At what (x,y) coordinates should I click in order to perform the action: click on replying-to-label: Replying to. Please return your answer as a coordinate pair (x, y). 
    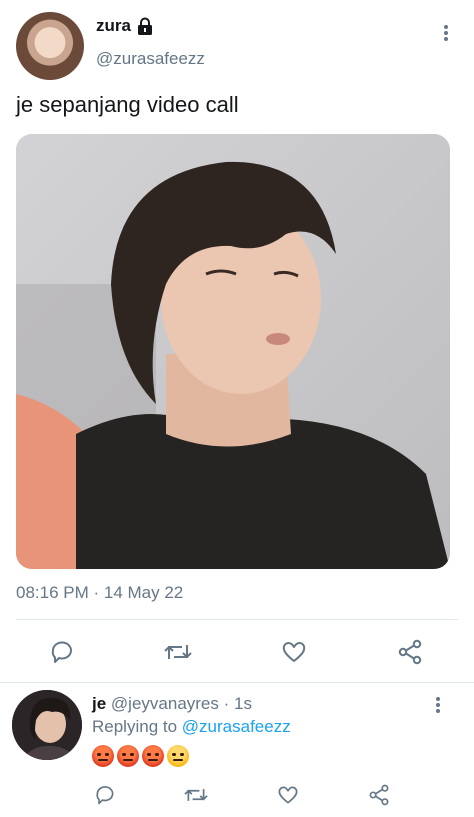
    Looking at the image, I should click on (135, 726).